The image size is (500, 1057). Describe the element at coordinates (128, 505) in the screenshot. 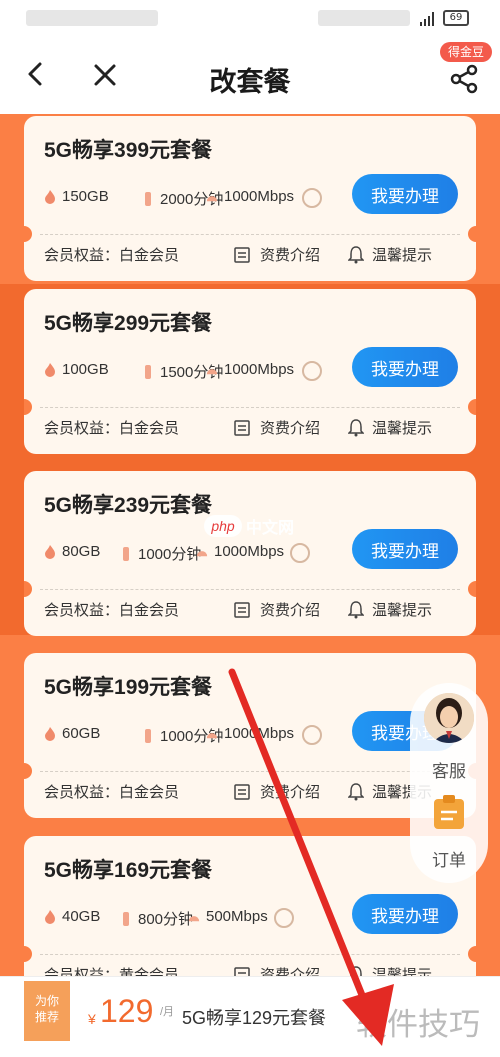

I see `plan-title: 5G畅享239元套餐` at that location.